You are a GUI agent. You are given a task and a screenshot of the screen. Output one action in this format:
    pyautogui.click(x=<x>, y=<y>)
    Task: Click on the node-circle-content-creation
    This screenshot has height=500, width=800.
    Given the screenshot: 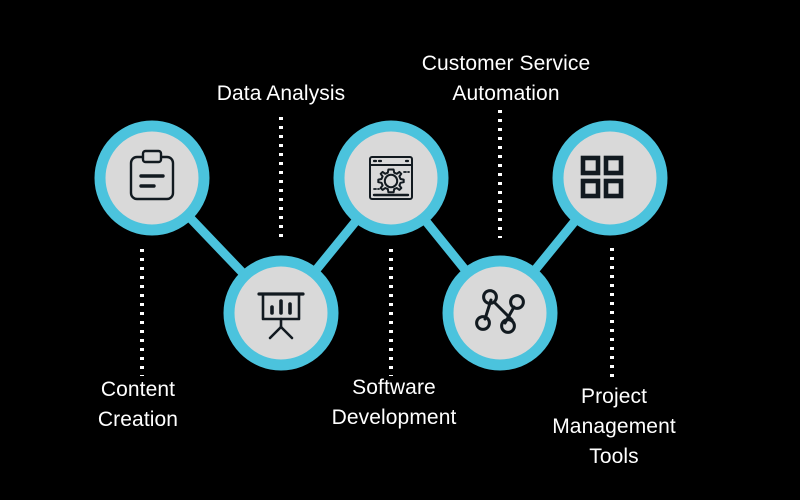 What is the action you would take?
    pyautogui.click(x=152, y=178)
    